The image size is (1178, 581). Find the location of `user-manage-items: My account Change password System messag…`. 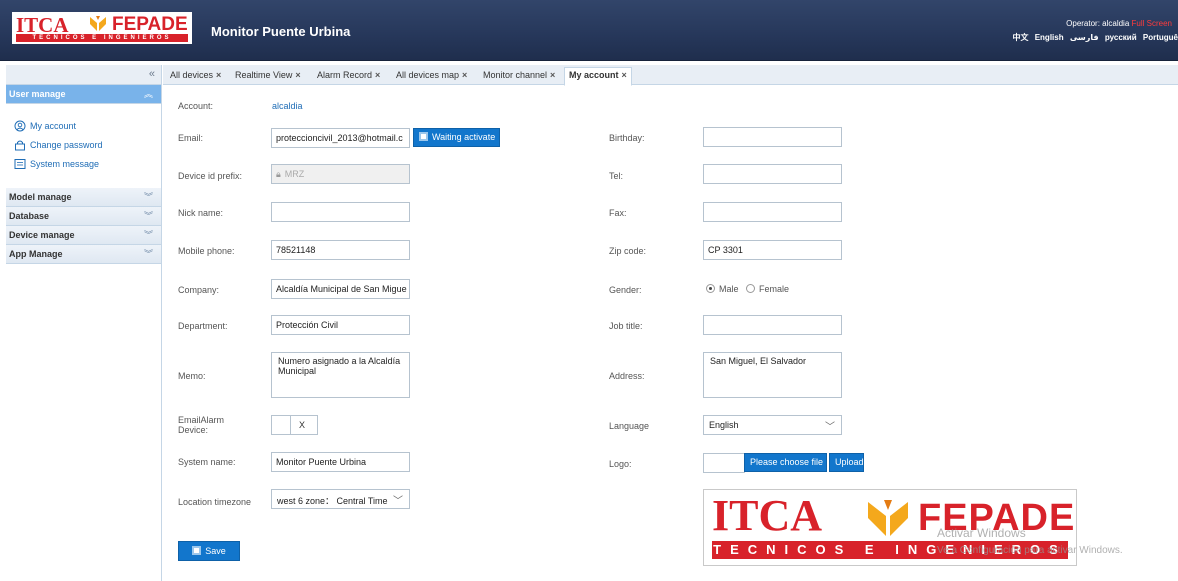

user-manage-items: My account Change password System messag… is located at coordinates (83, 144).